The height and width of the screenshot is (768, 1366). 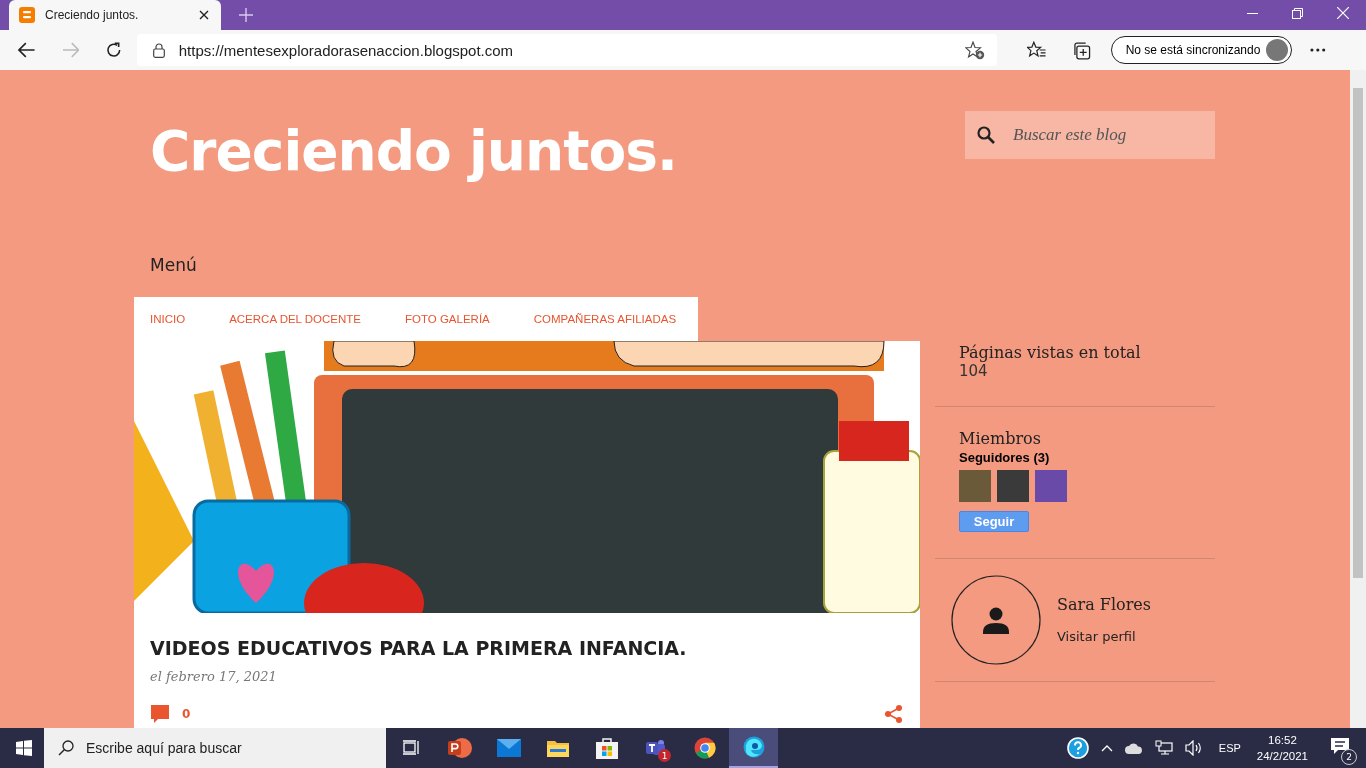 What do you see at coordinates (894, 714) in the screenshot?
I see `share-icon` at bounding box center [894, 714].